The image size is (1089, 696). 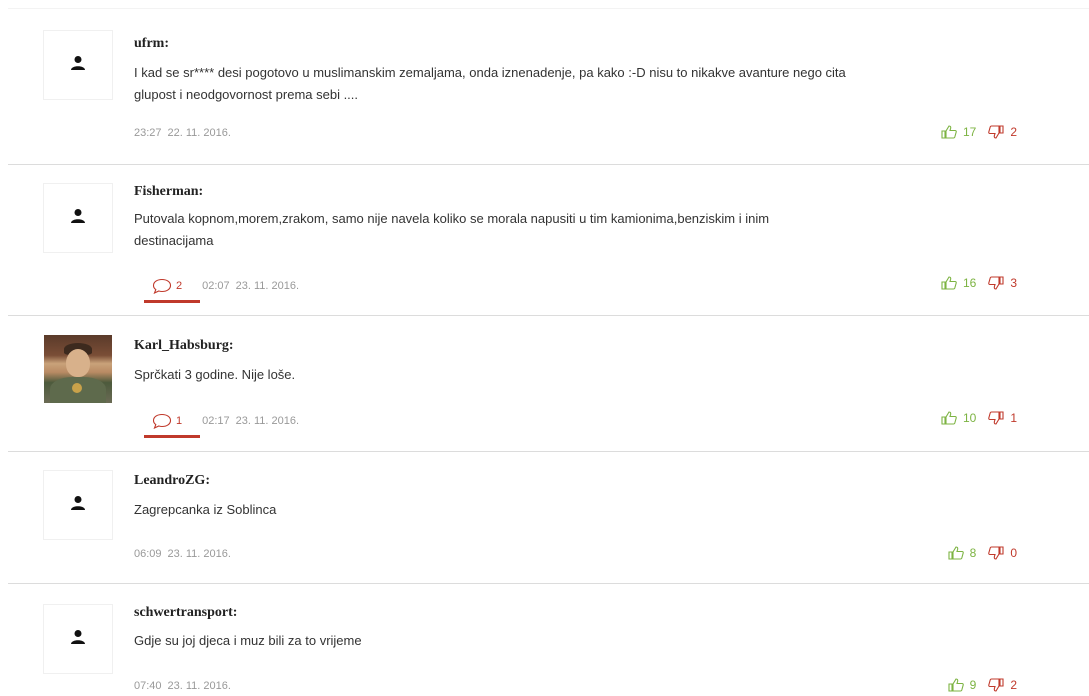 I want to click on replies-count: 2, so click(x=179, y=286).